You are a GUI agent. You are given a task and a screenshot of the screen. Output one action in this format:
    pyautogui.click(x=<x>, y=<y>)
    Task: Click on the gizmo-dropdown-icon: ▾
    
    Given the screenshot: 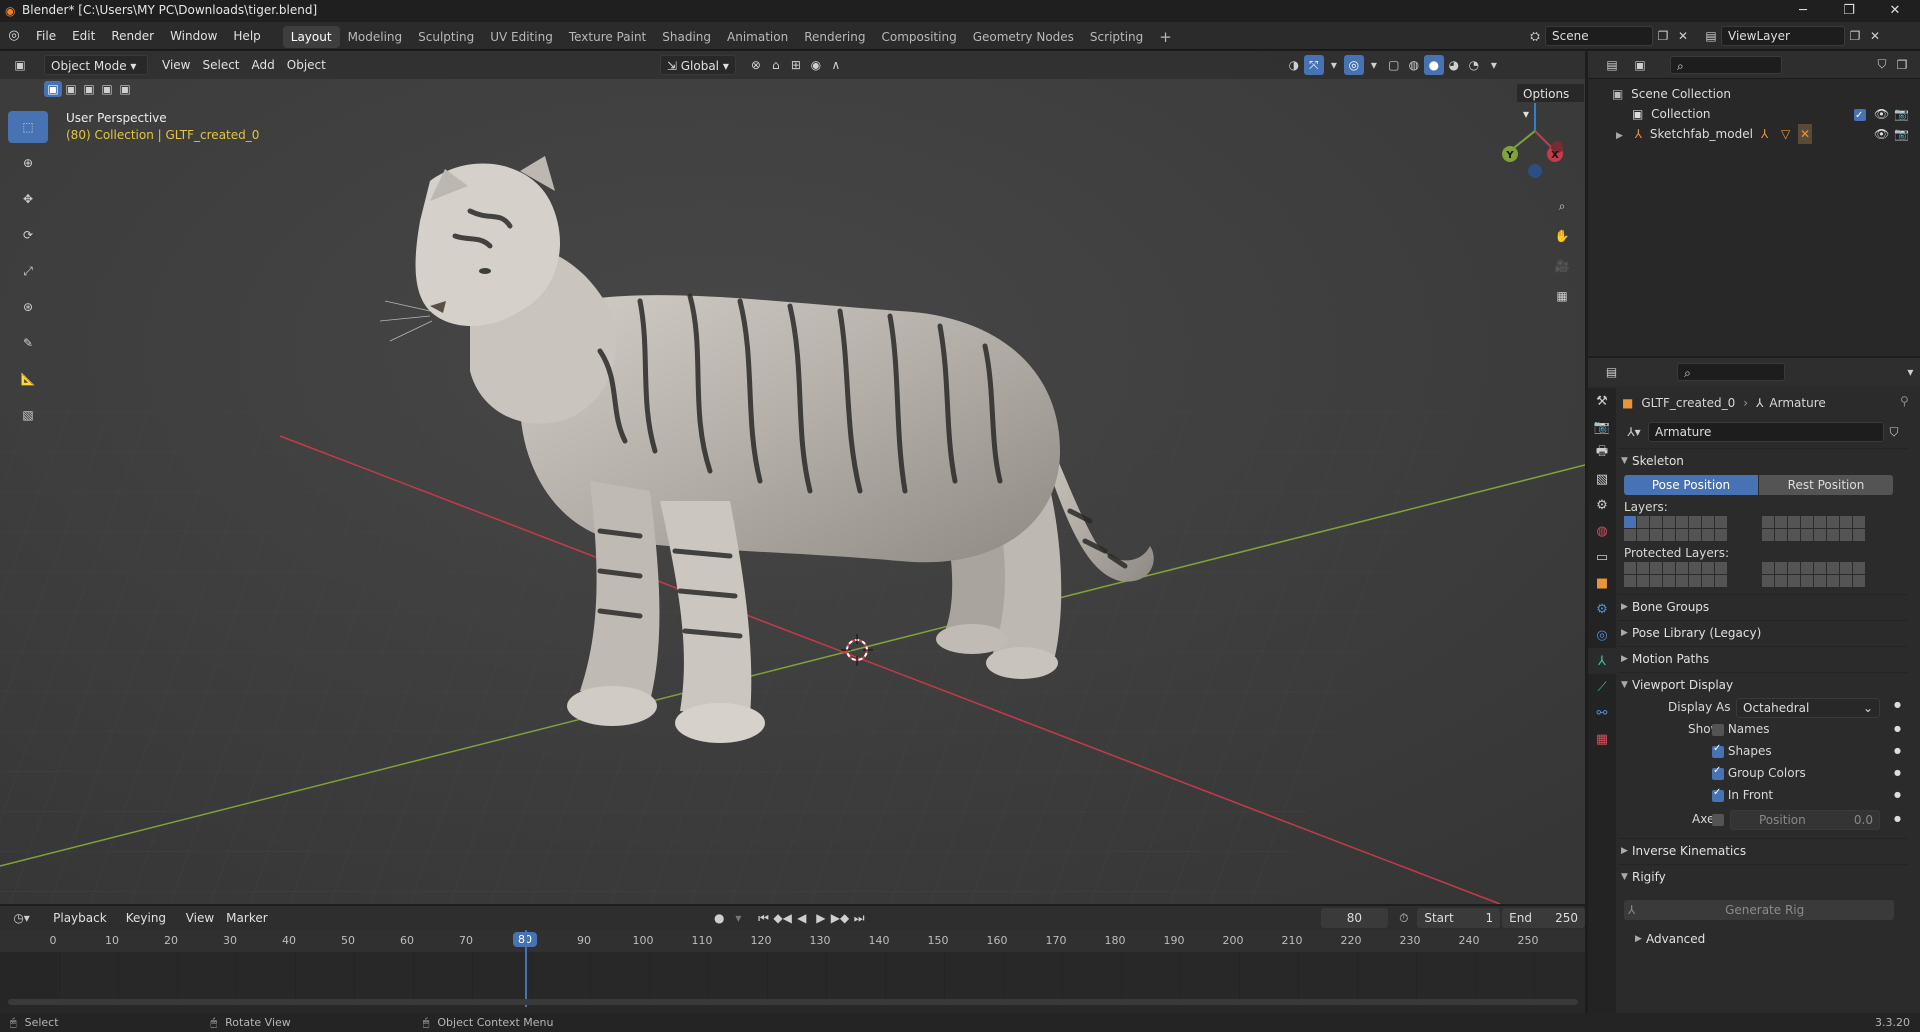 What is the action you would take?
    pyautogui.click(x=1334, y=65)
    